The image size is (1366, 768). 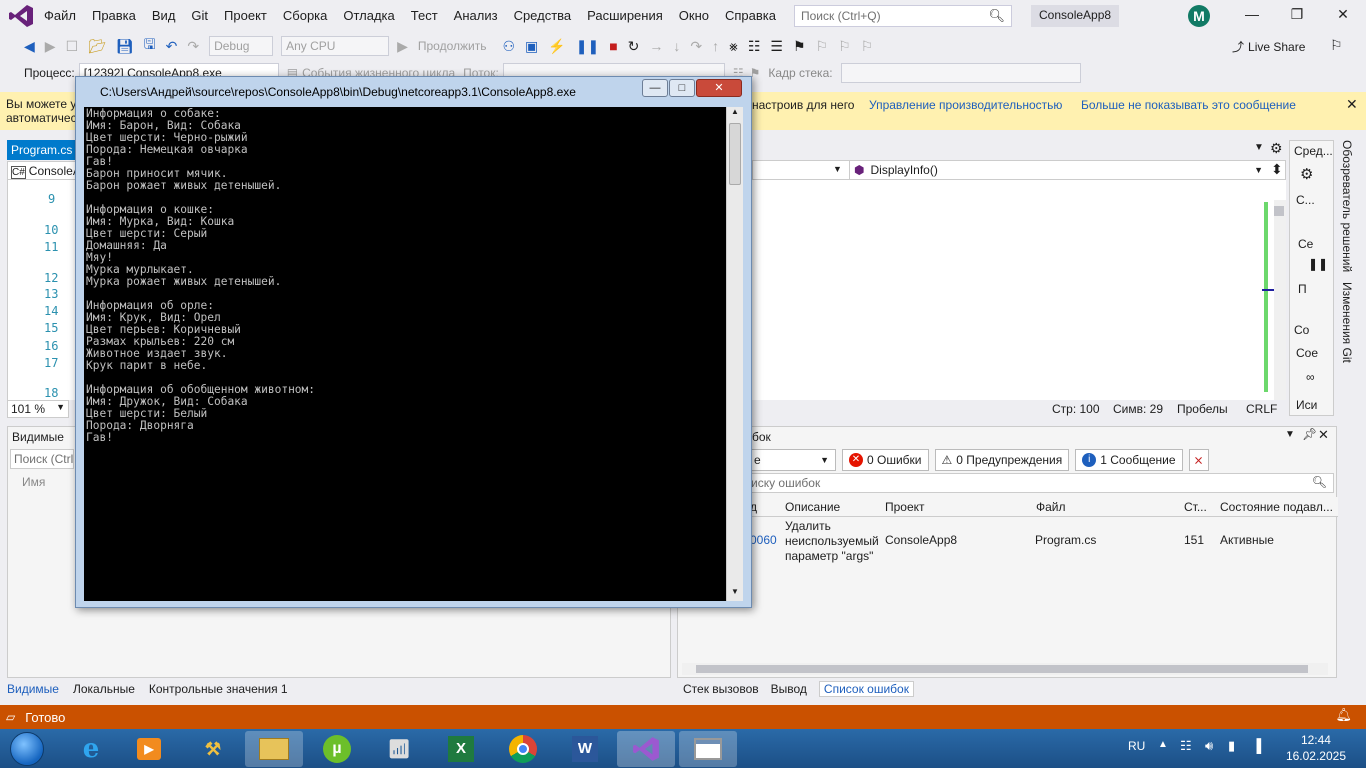 I want to click on status-whitespace: Пробелы, so click(x=1202, y=409).